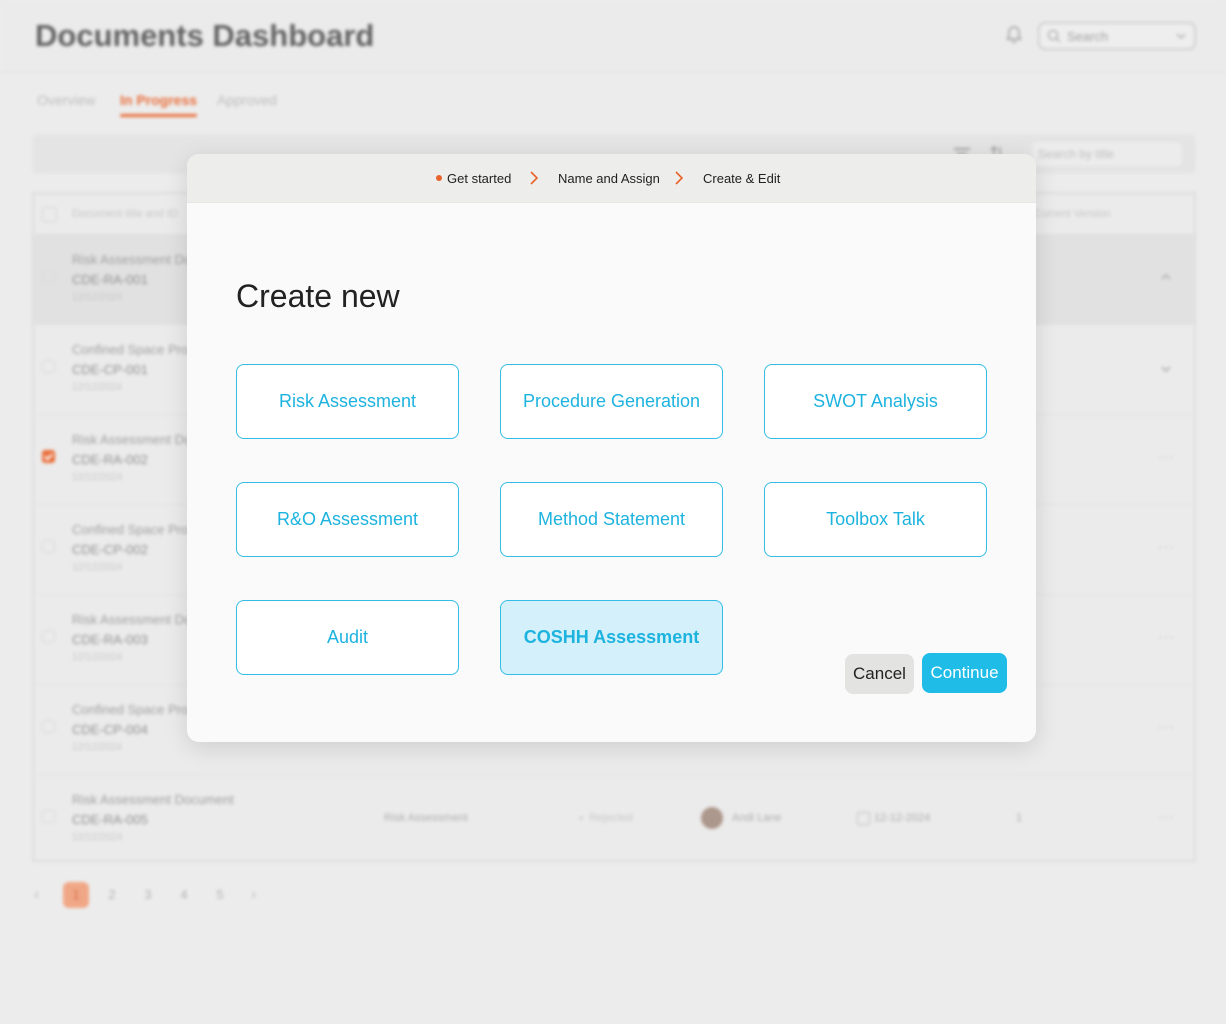 Image resolution: width=1226 pixels, height=1024 pixels. Describe the element at coordinates (605, 818) in the screenshot. I see `status-badge: Rejected` at that location.